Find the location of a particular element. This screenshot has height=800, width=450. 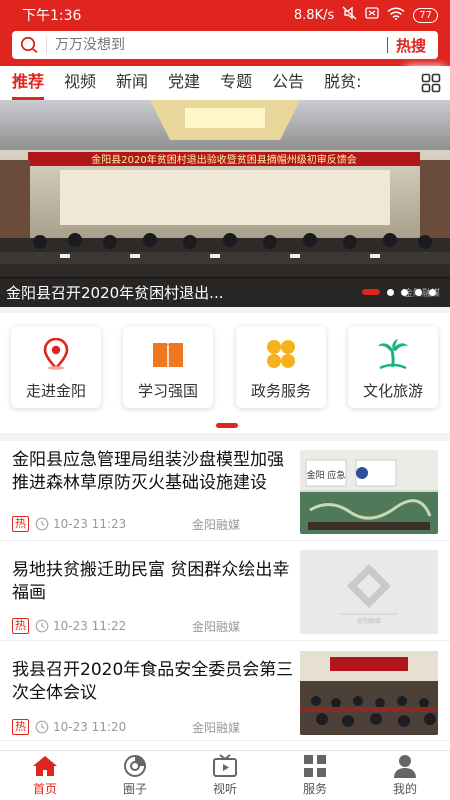

news-time: 10-23 11:22 is located at coordinates (90, 626).